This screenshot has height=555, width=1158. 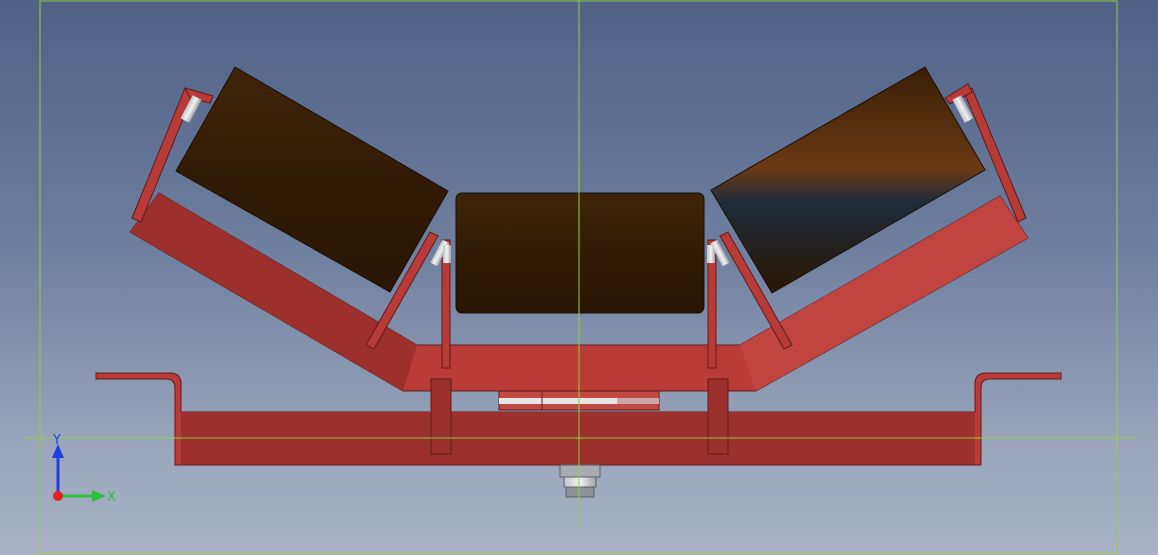 What do you see at coordinates (111, 497) in the screenshot?
I see `x-axis-label: X` at bounding box center [111, 497].